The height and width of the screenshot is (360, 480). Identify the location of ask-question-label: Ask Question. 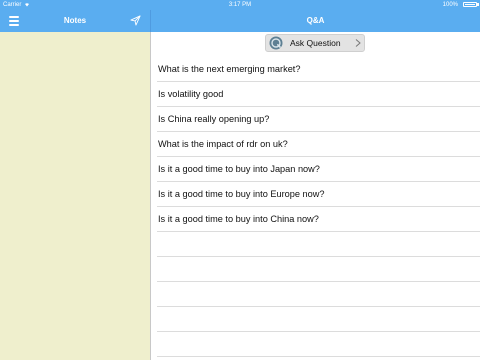
(315, 43).